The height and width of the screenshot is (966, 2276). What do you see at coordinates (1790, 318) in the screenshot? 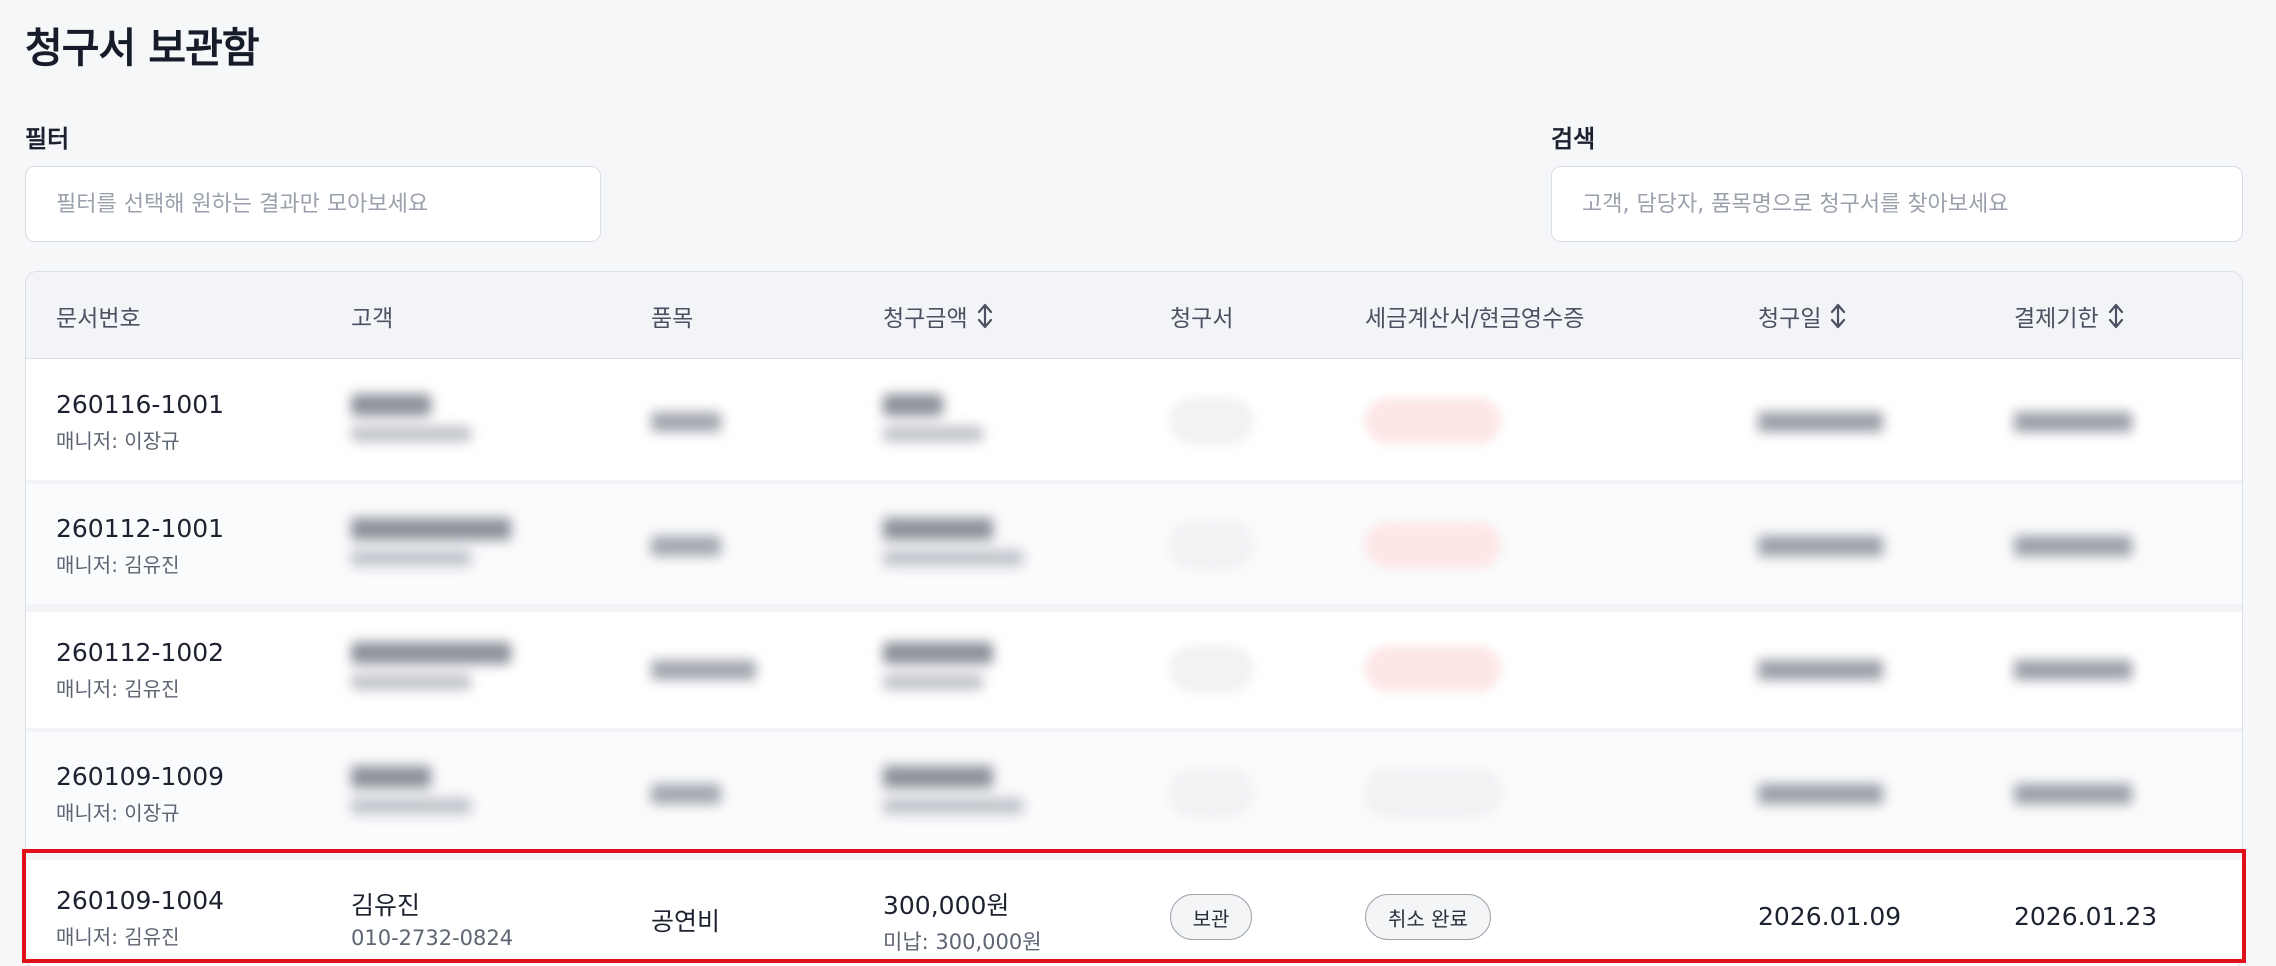
I see `column-header-label: 청구일` at bounding box center [1790, 318].